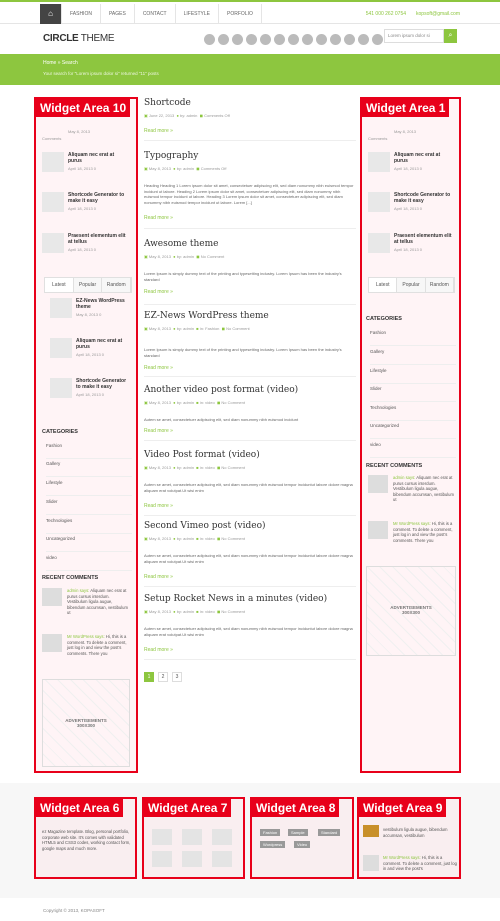  I want to click on nav-item-lifestyle: LIFESTYLE, so click(198, 14).